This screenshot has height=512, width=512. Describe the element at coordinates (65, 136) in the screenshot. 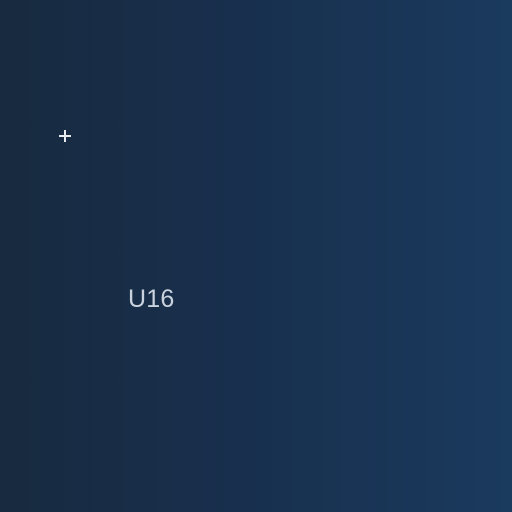

I see `plus-icon` at that location.